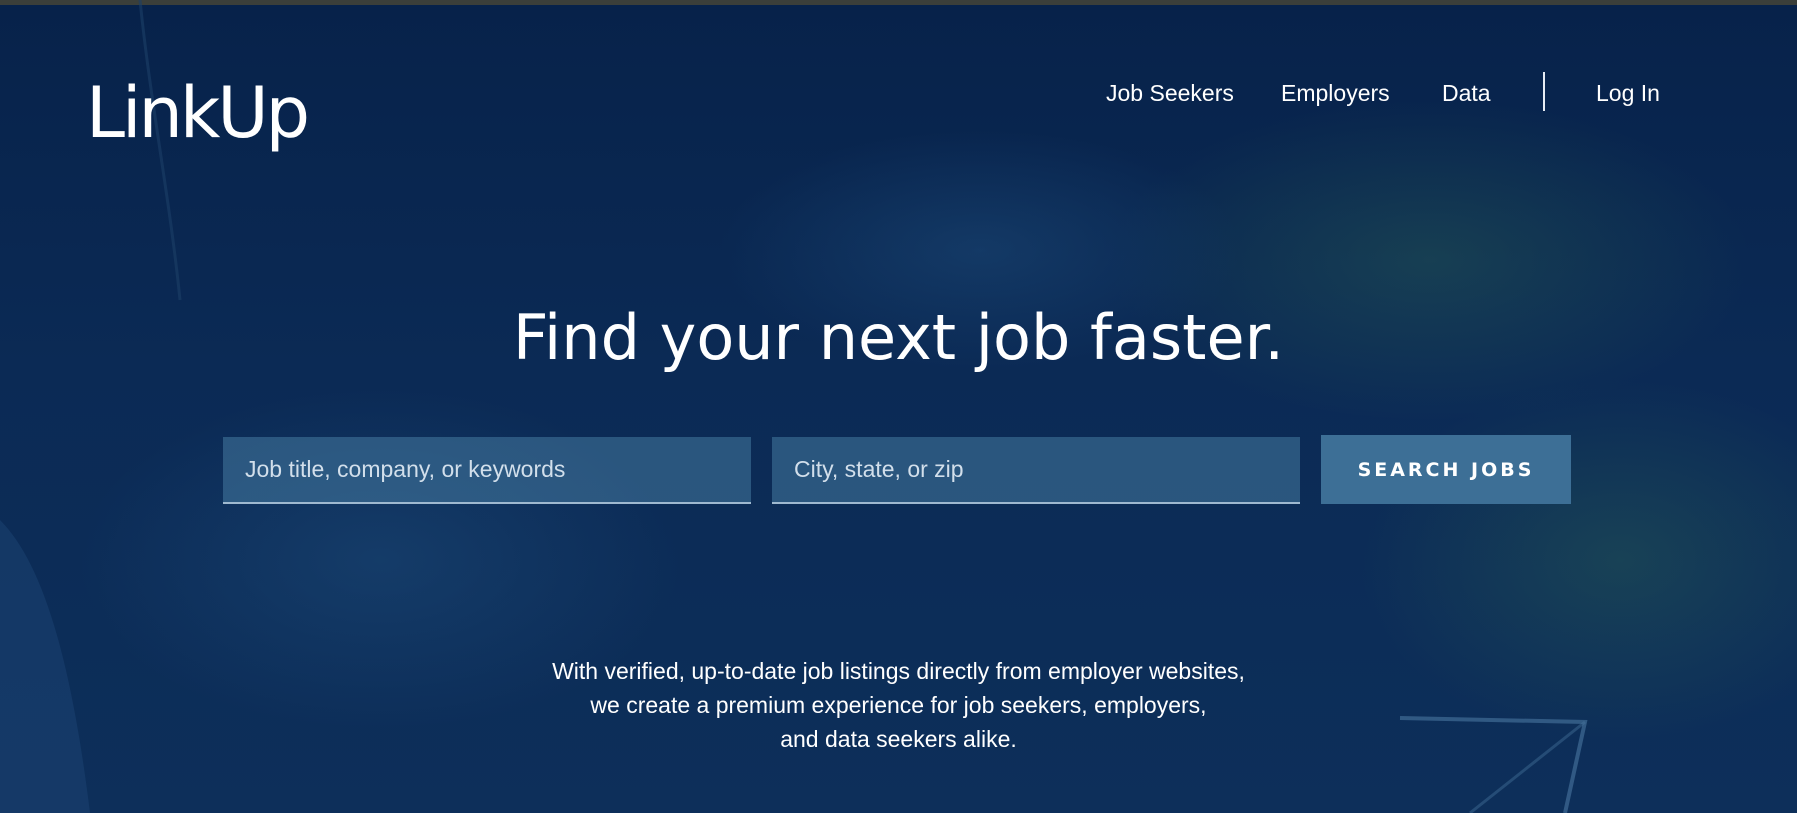  Describe the element at coordinates (1544, 91) in the screenshot. I see `nav-divider` at that location.